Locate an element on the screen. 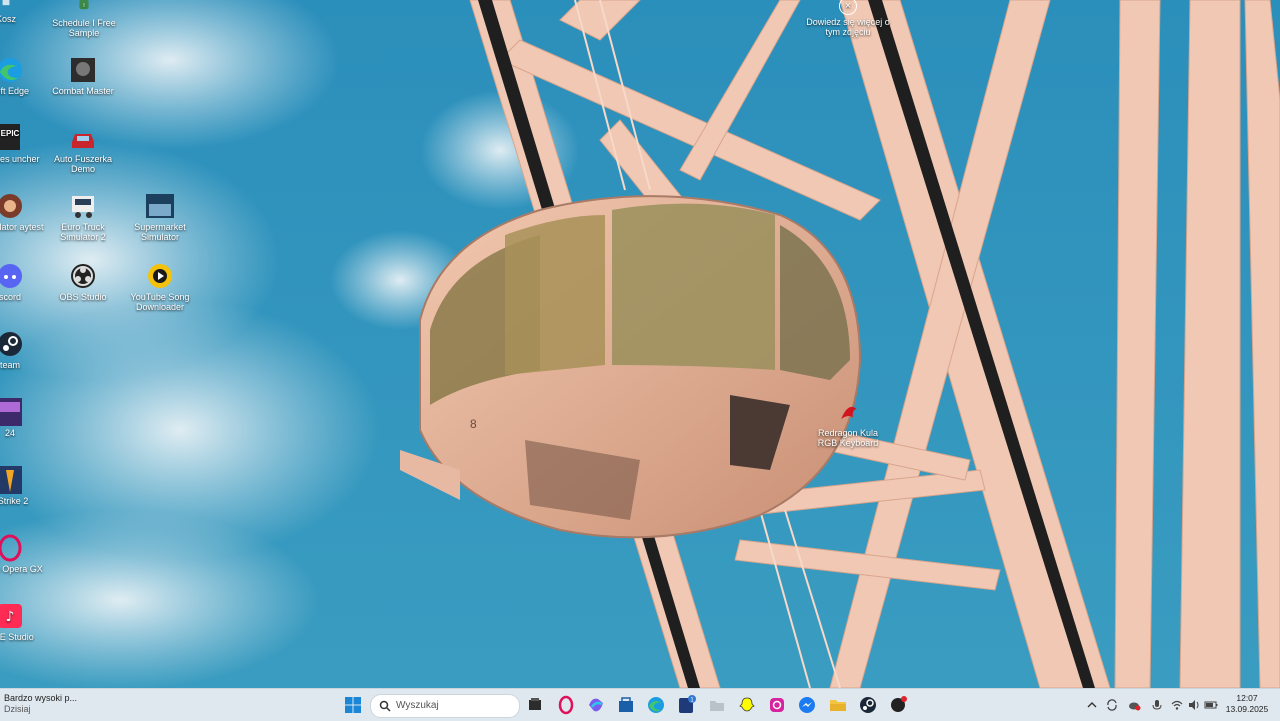 The height and width of the screenshot is (721, 1280). desktop-icon-recycle-bin: Kosz is located at coordinates (21, 12).